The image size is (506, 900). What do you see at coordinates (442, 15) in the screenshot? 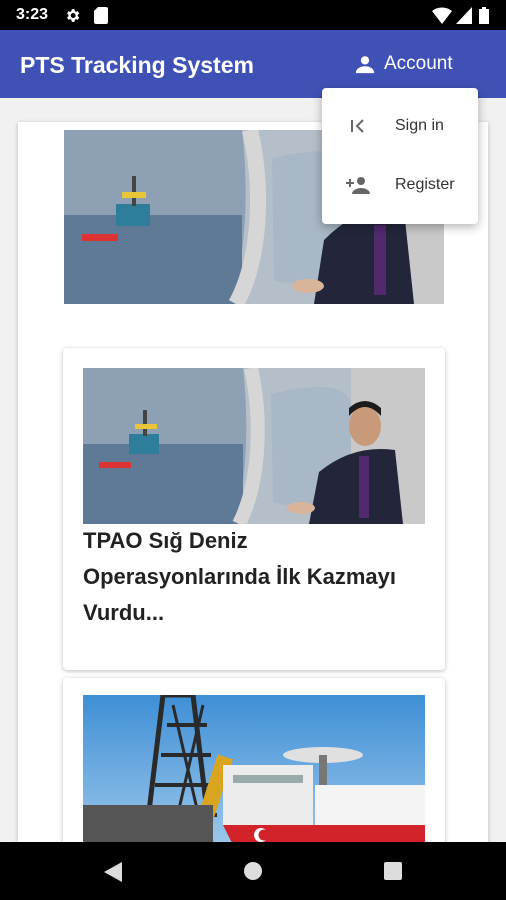
I see `wifi-icon` at bounding box center [442, 15].